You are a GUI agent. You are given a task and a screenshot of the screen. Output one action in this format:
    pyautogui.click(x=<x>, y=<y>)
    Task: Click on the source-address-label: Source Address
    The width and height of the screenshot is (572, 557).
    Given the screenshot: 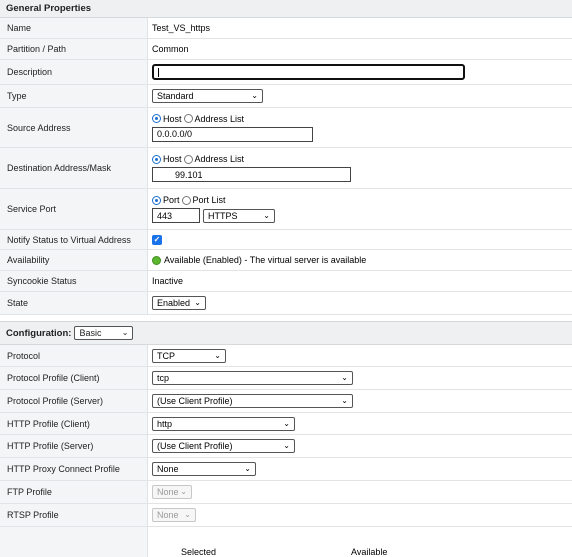 What is the action you would take?
    pyautogui.click(x=74, y=127)
    